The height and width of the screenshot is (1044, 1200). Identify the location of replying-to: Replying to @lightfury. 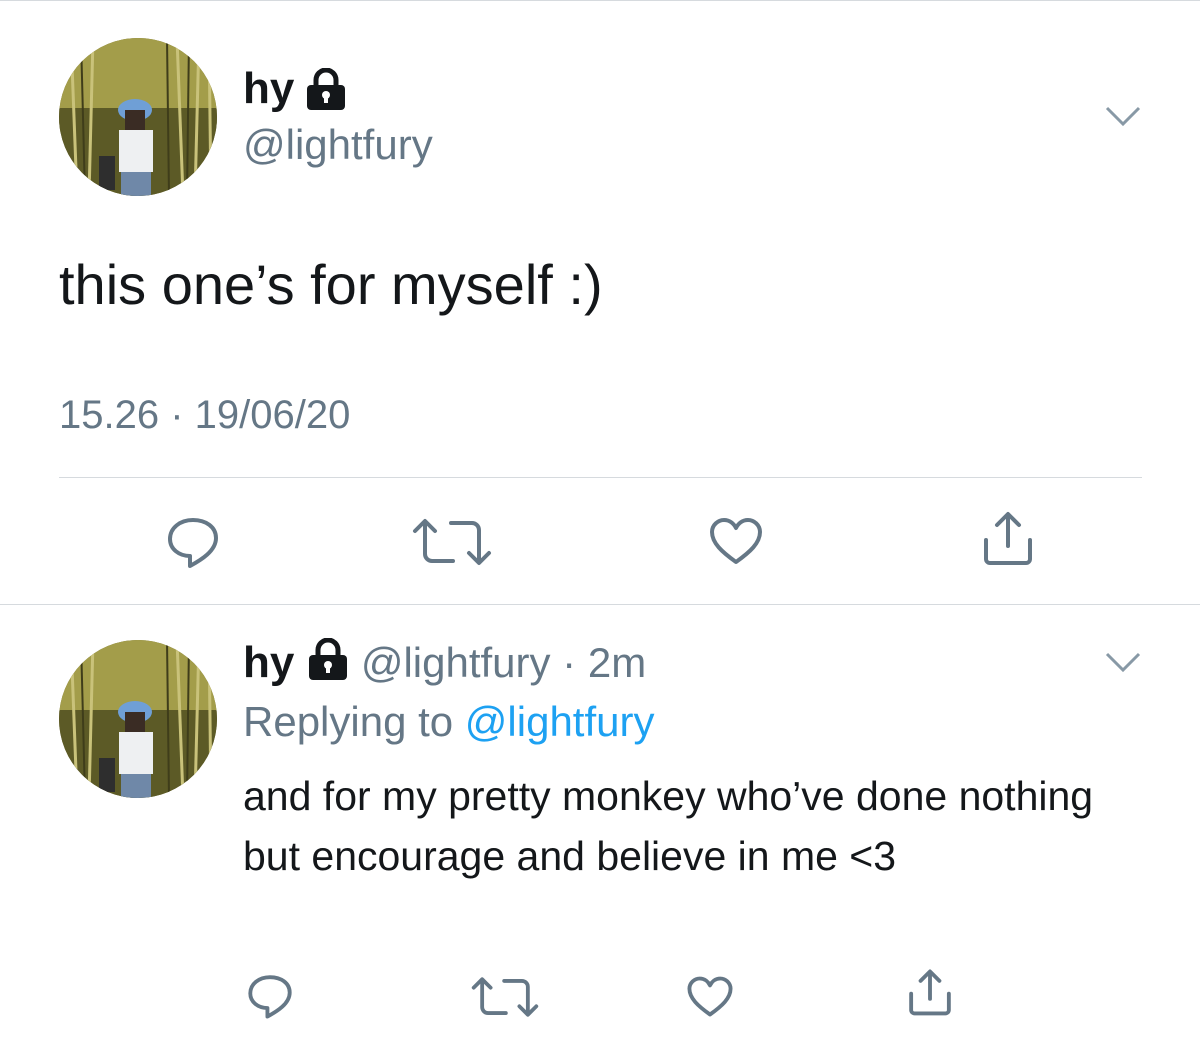
(449, 722).